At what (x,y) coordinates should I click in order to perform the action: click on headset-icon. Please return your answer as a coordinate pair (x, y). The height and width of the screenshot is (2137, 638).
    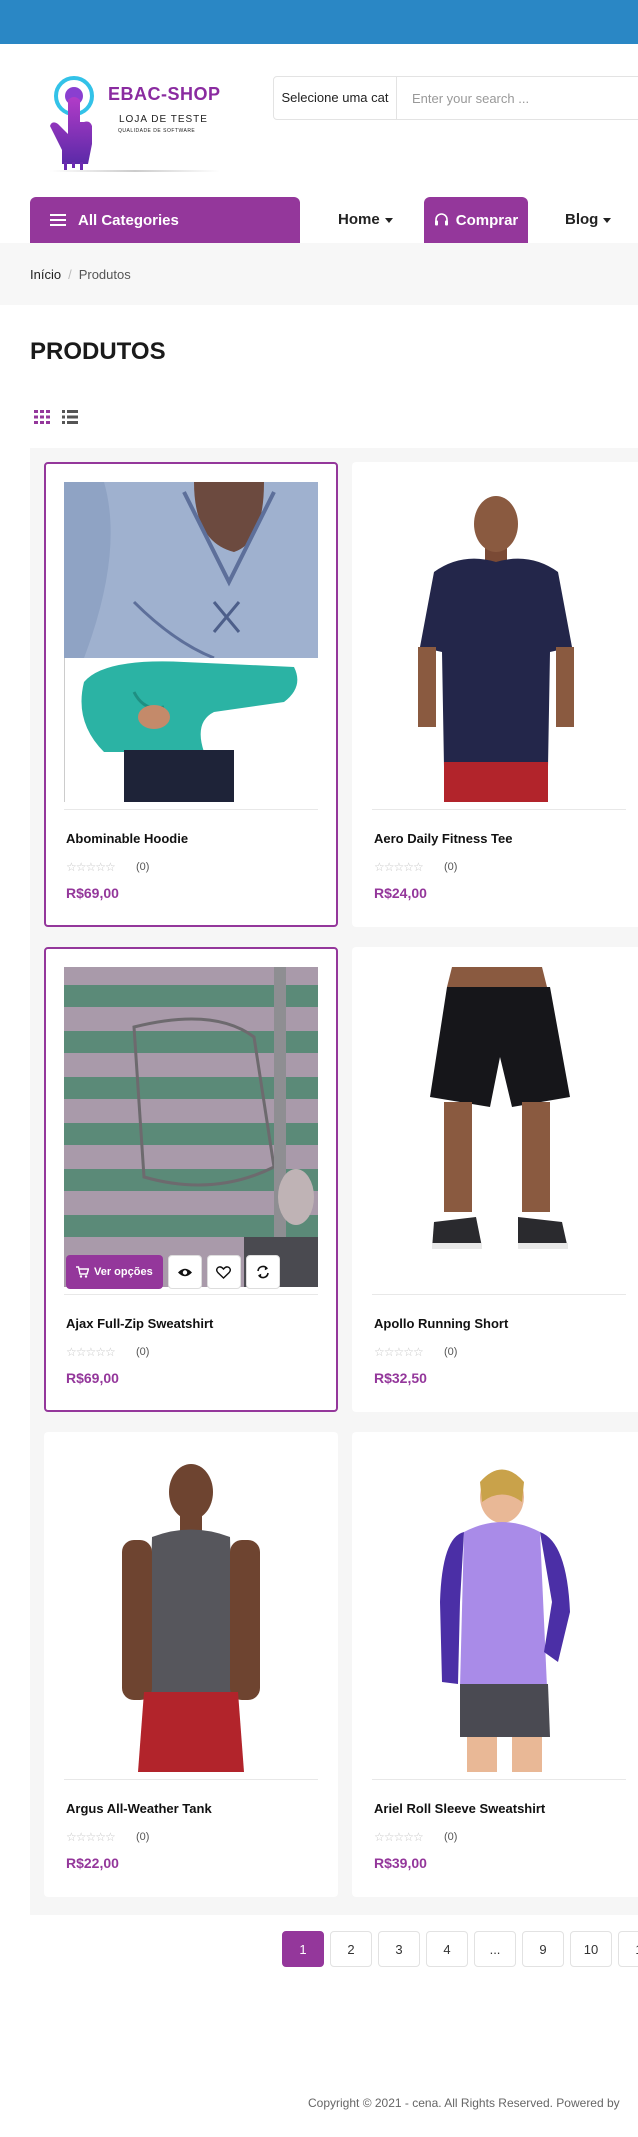
    Looking at the image, I should click on (441, 219).